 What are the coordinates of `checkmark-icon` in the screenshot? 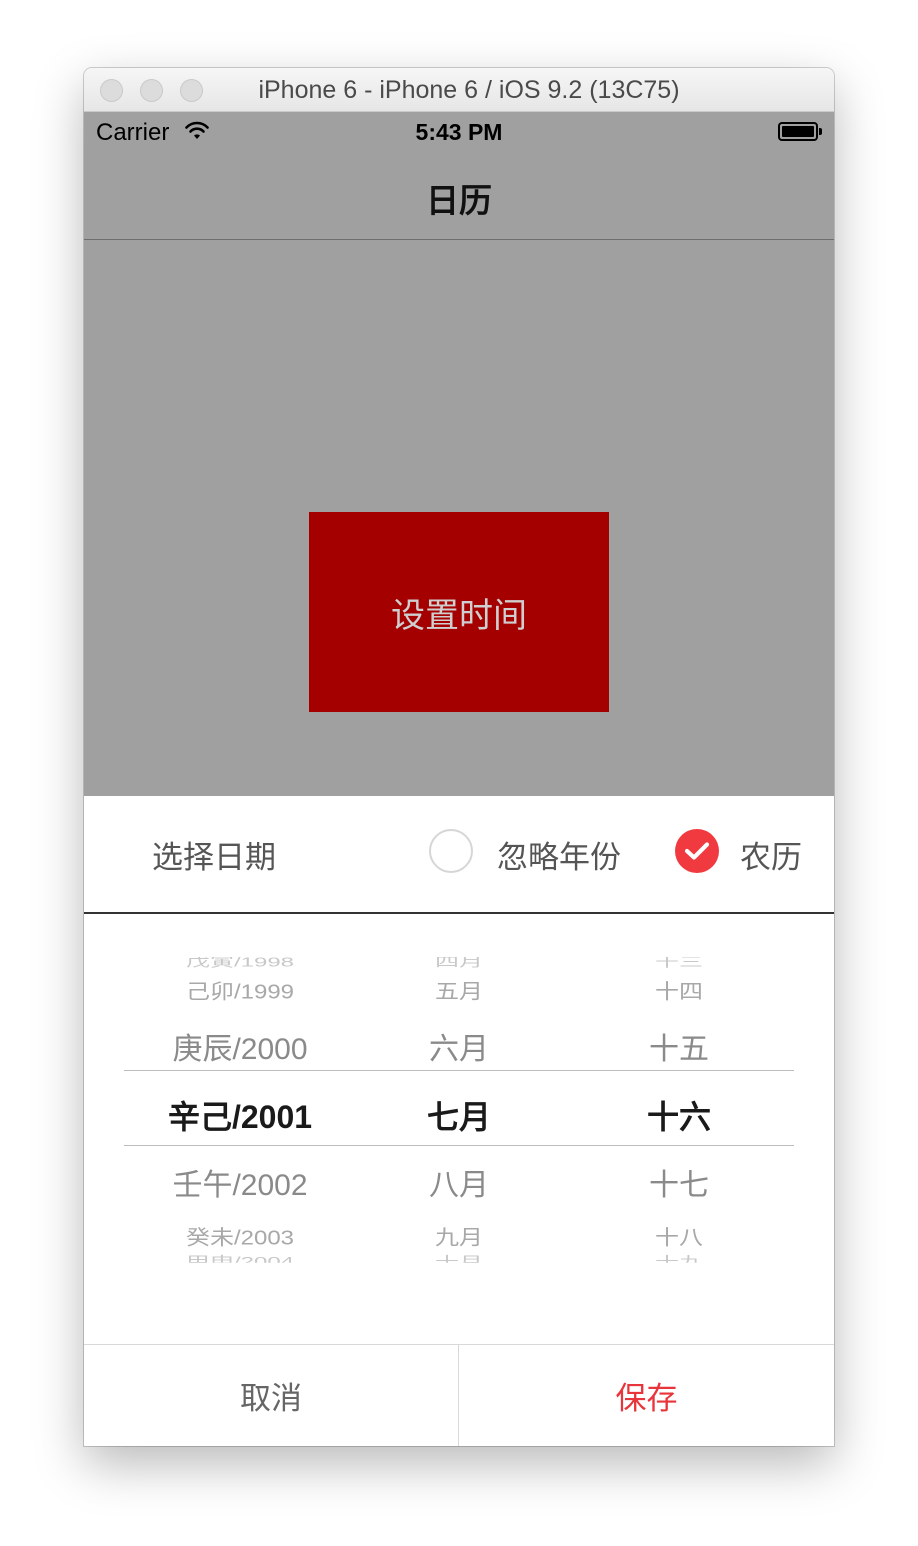 It's located at (697, 851).